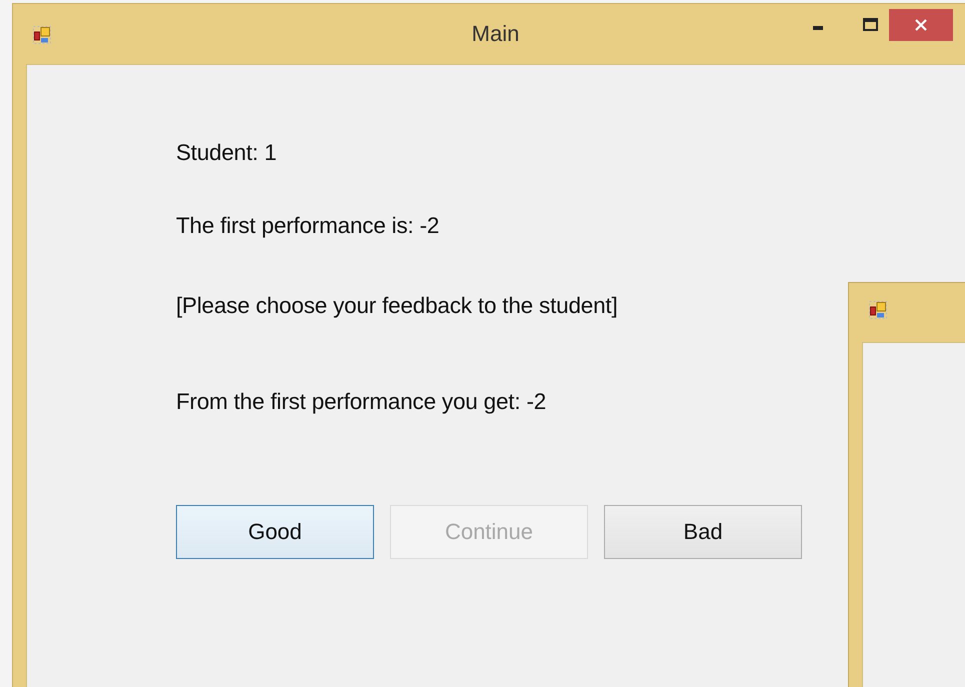 This screenshot has height=687, width=965. What do you see at coordinates (308, 226) in the screenshot?
I see `label-text: The first performance is: -2` at bounding box center [308, 226].